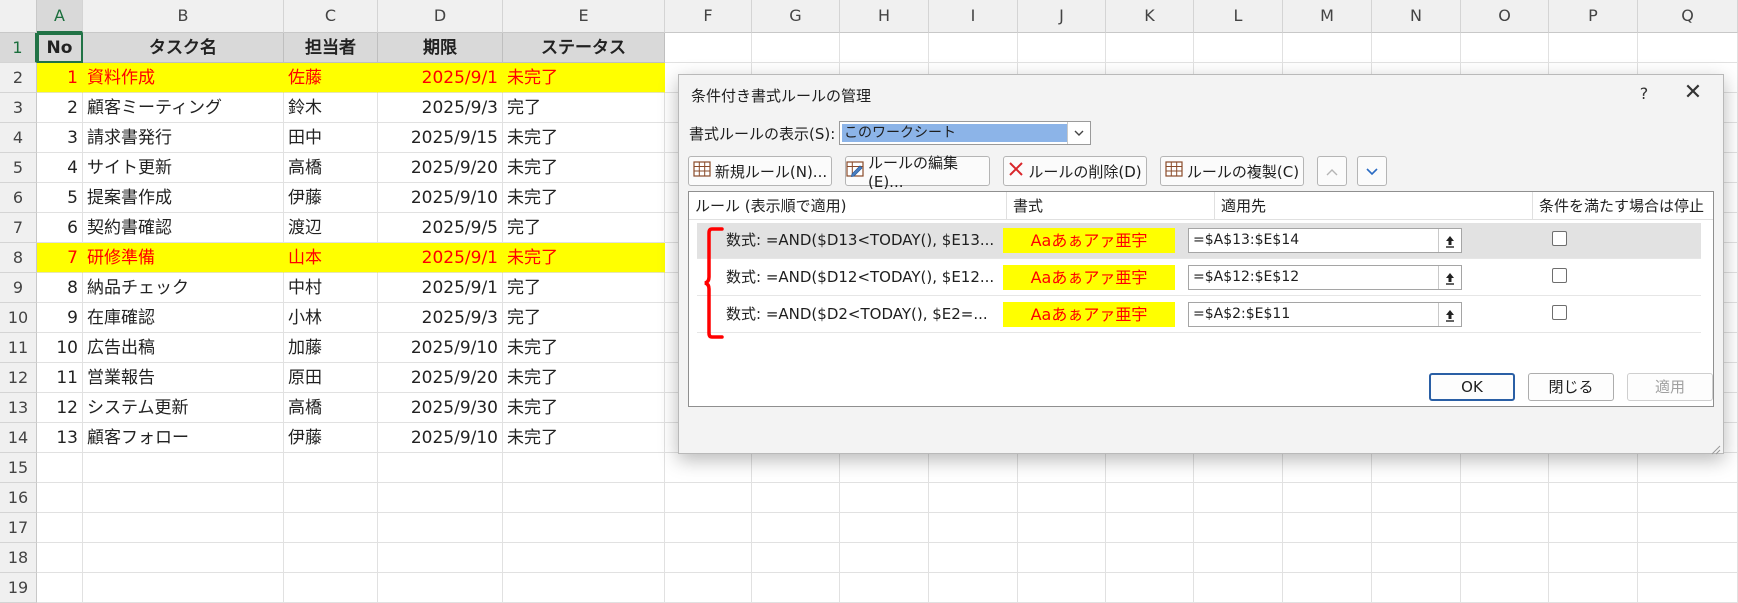 The height and width of the screenshot is (603, 1738). I want to click on cell-no: 3, so click(60, 138).